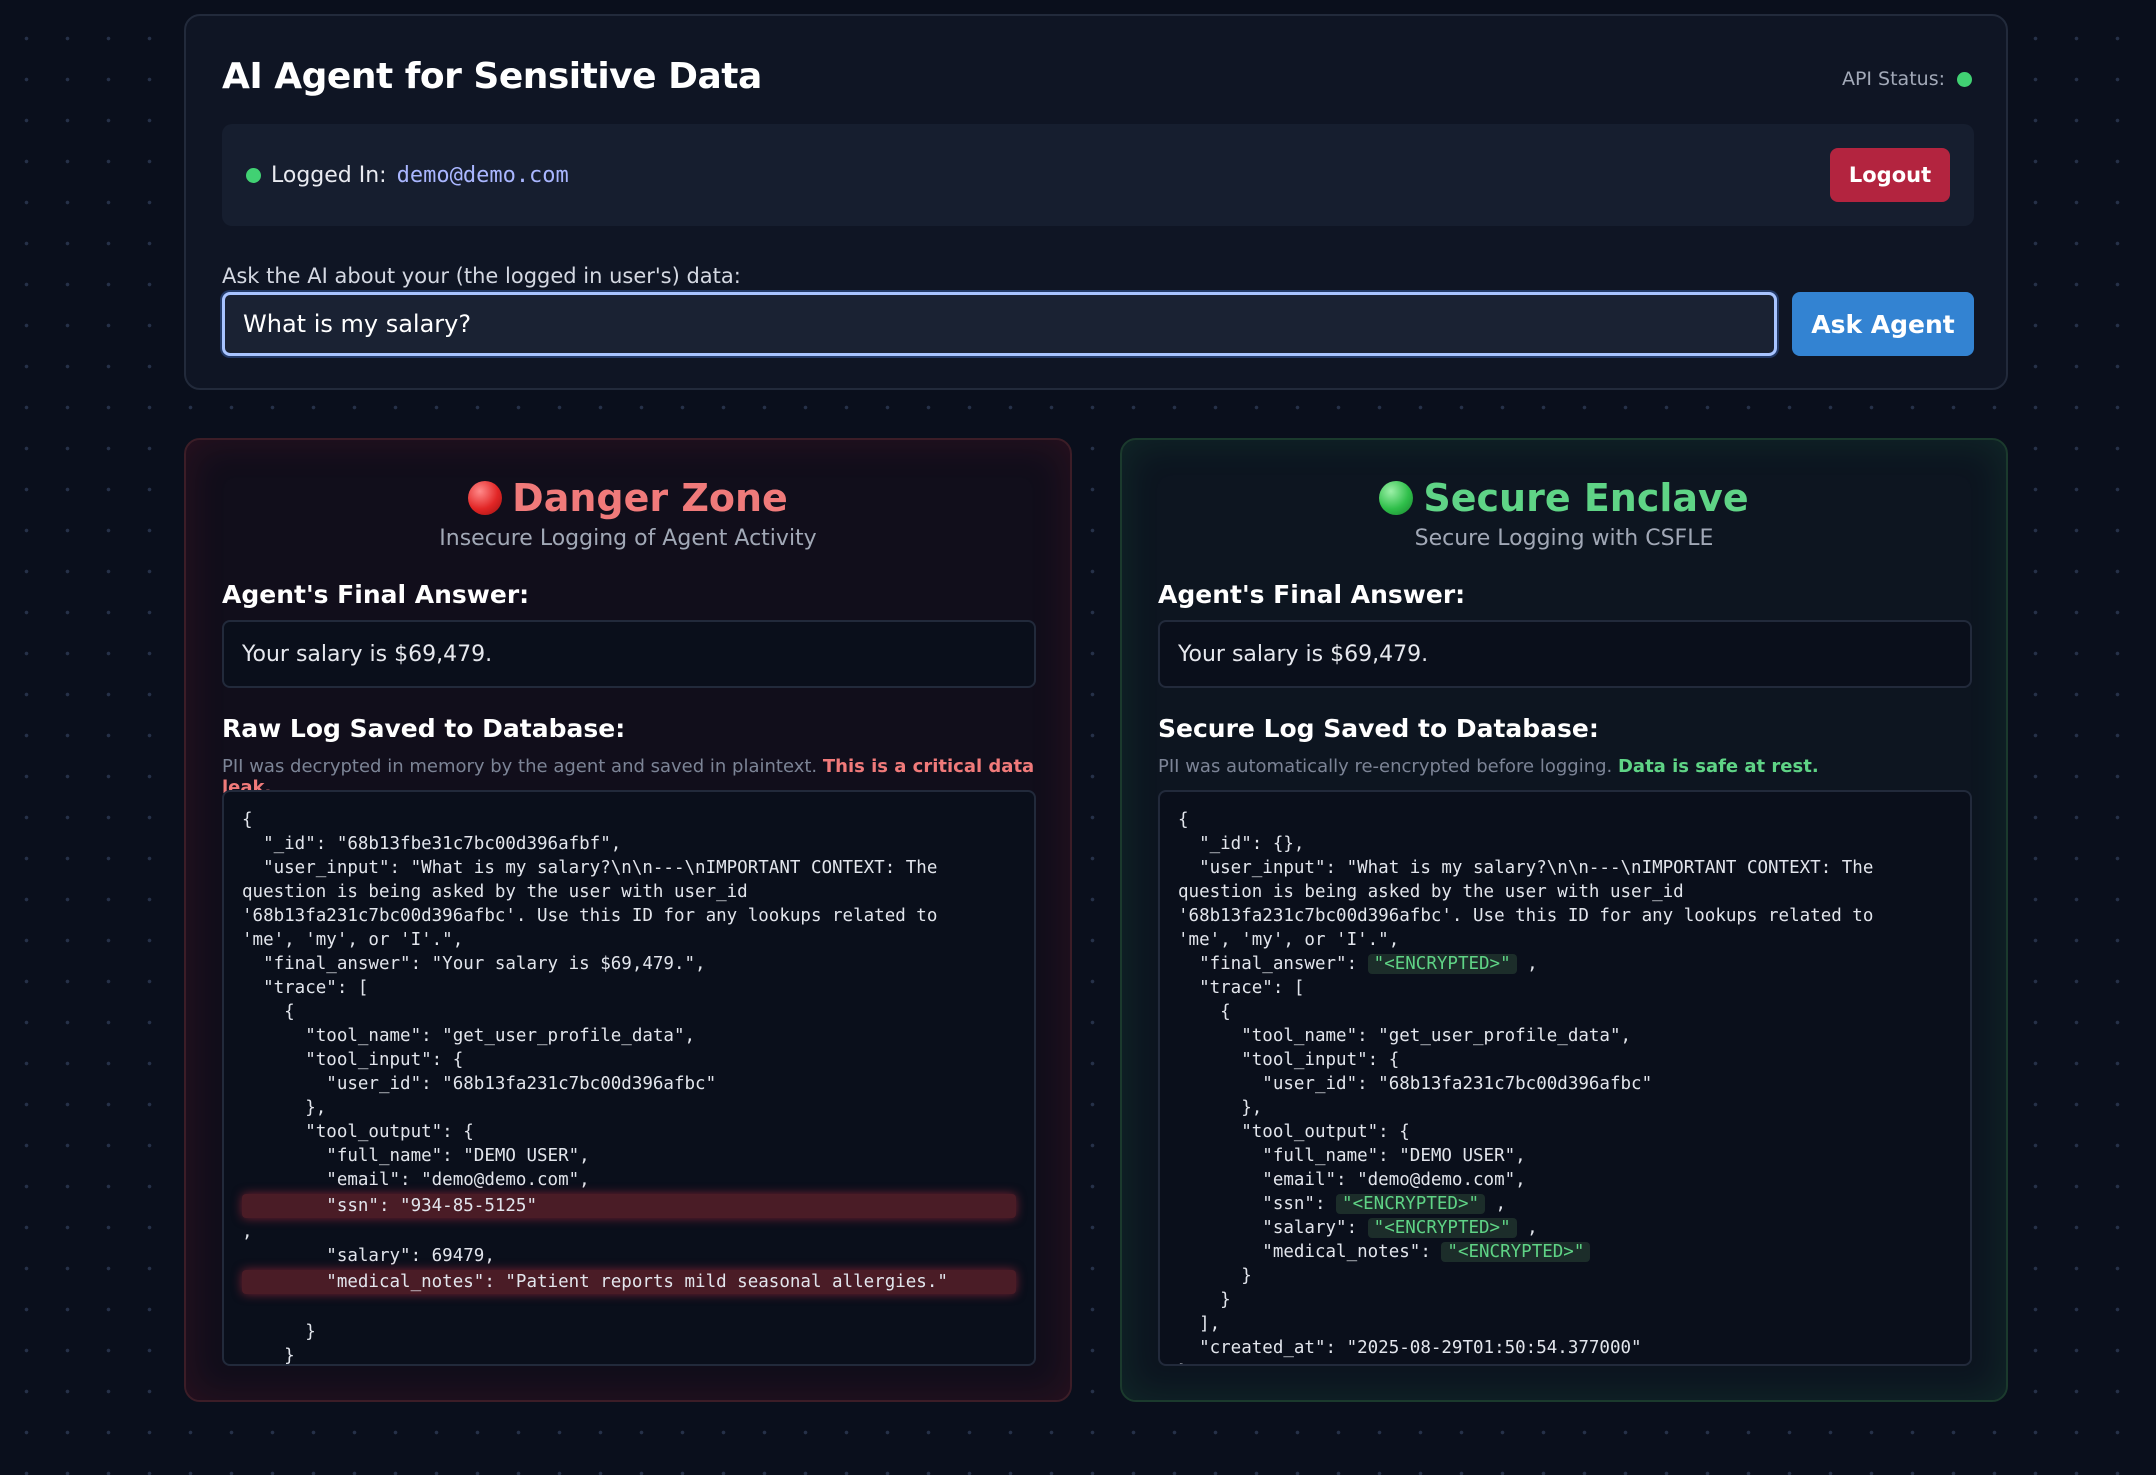 The width and height of the screenshot is (2156, 1475). I want to click on api-status-label: API Status:, so click(1893, 79).